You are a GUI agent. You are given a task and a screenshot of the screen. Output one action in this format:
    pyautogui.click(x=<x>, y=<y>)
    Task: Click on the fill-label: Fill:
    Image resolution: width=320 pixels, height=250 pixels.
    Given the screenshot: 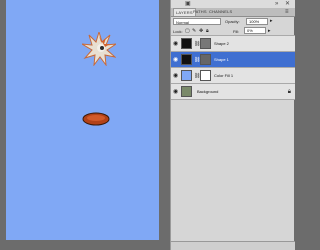 What is the action you would take?
    pyautogui.click(x=236, y=31)
    